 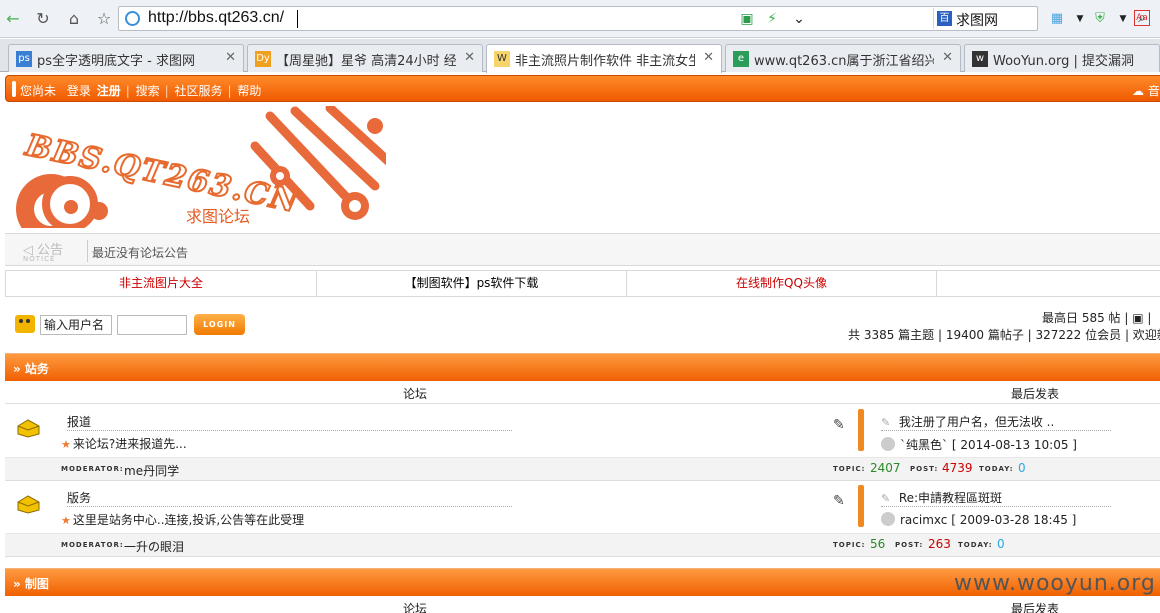 What do you see at coordinates (747, 19) in the screenshot?
I see `calendar-icon: ▣` at bounding box center [747, 19].